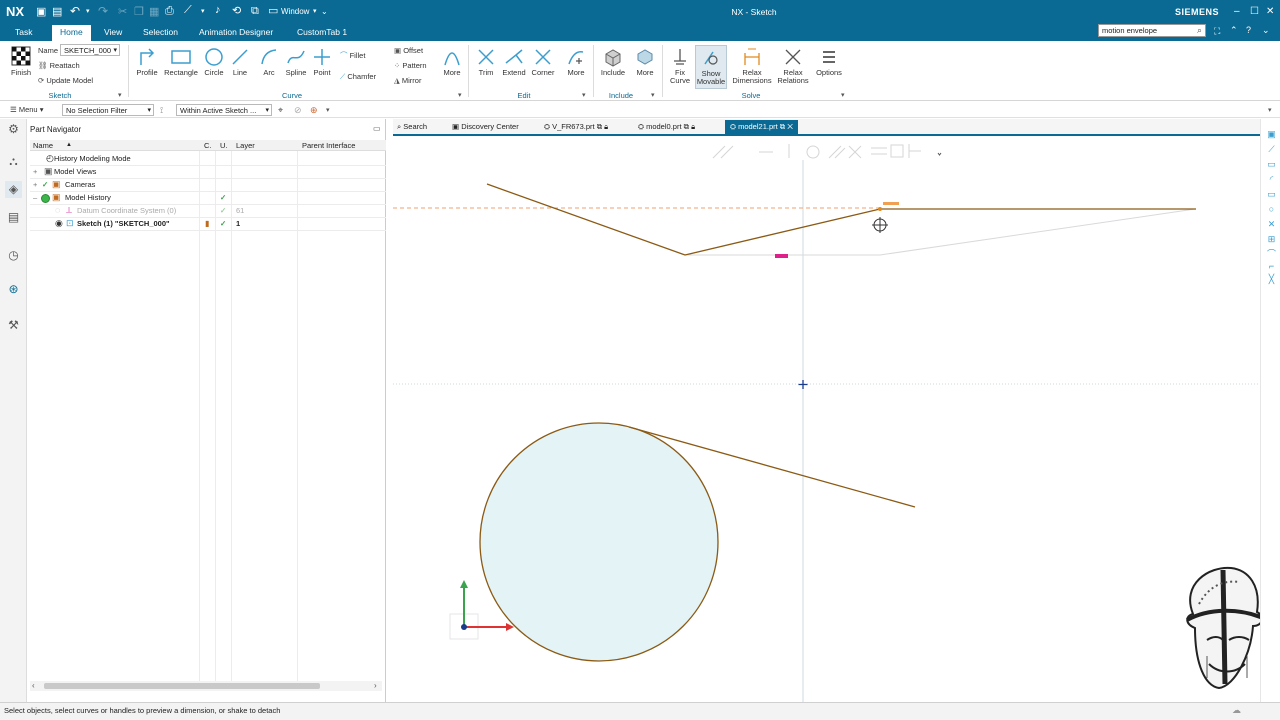  What do you see at coordinates (214, 62) in the screenshot?
I see `circle-button: Circle` at bounding box center [214, 62].